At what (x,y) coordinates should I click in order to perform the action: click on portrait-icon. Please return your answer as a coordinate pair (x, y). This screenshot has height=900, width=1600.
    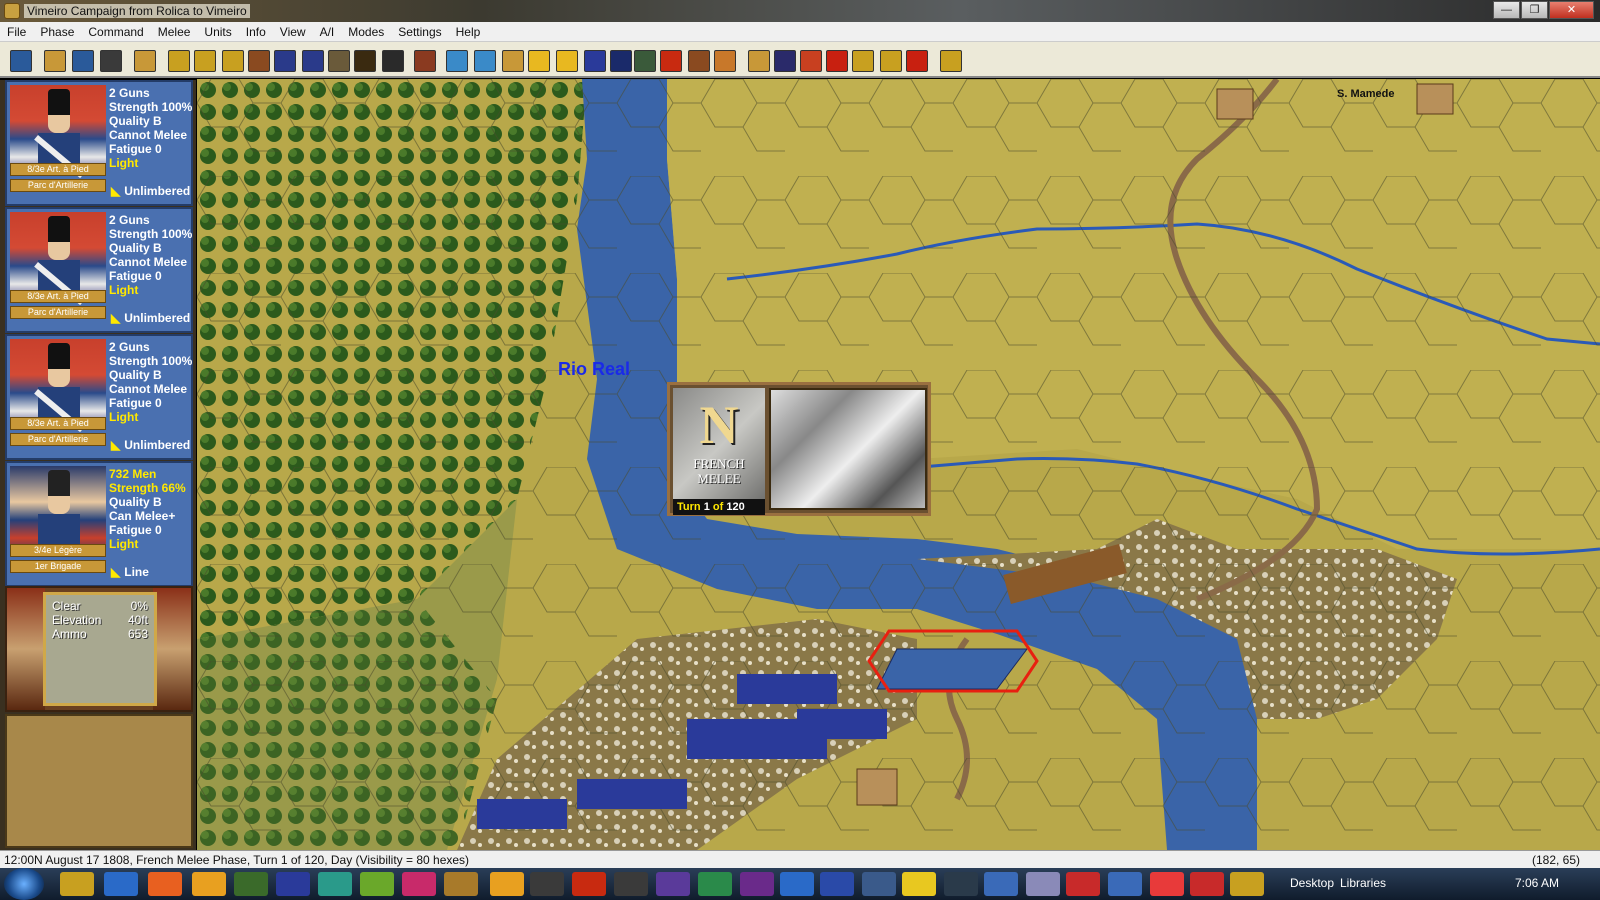
    Looking at the image, I should click on (425, 61).